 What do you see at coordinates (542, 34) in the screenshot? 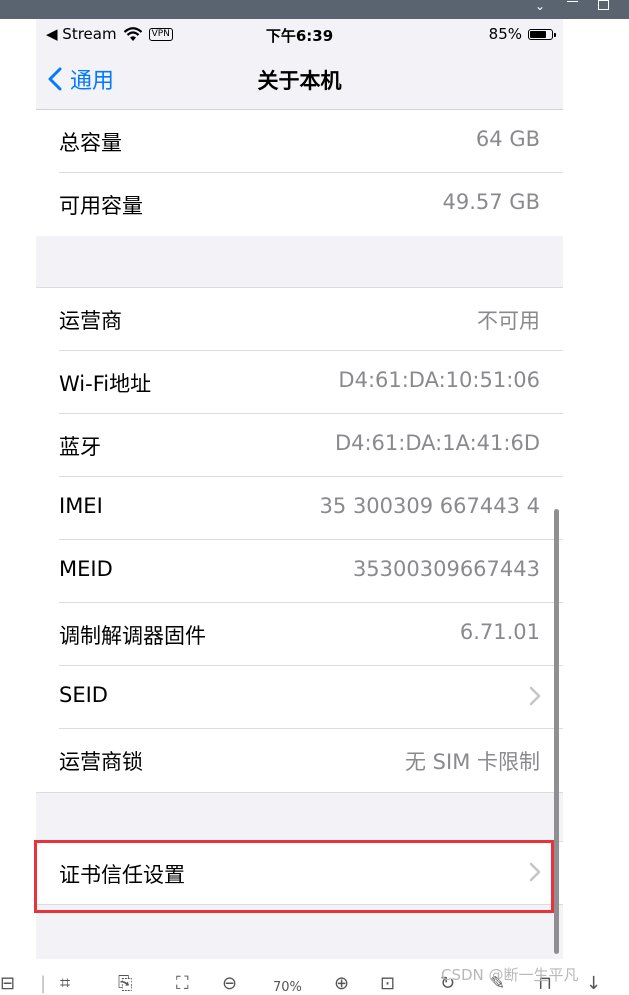
I see `battery-icon` at bounding box center [542, 34].